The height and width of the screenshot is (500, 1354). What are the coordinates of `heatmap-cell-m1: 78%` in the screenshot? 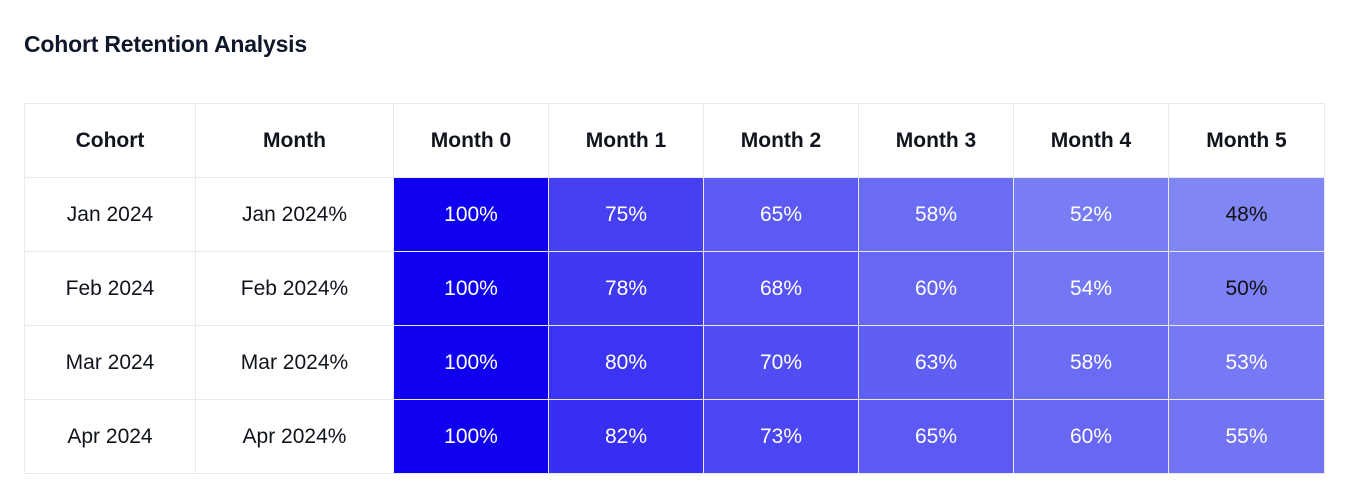 It's located at (626, 288).